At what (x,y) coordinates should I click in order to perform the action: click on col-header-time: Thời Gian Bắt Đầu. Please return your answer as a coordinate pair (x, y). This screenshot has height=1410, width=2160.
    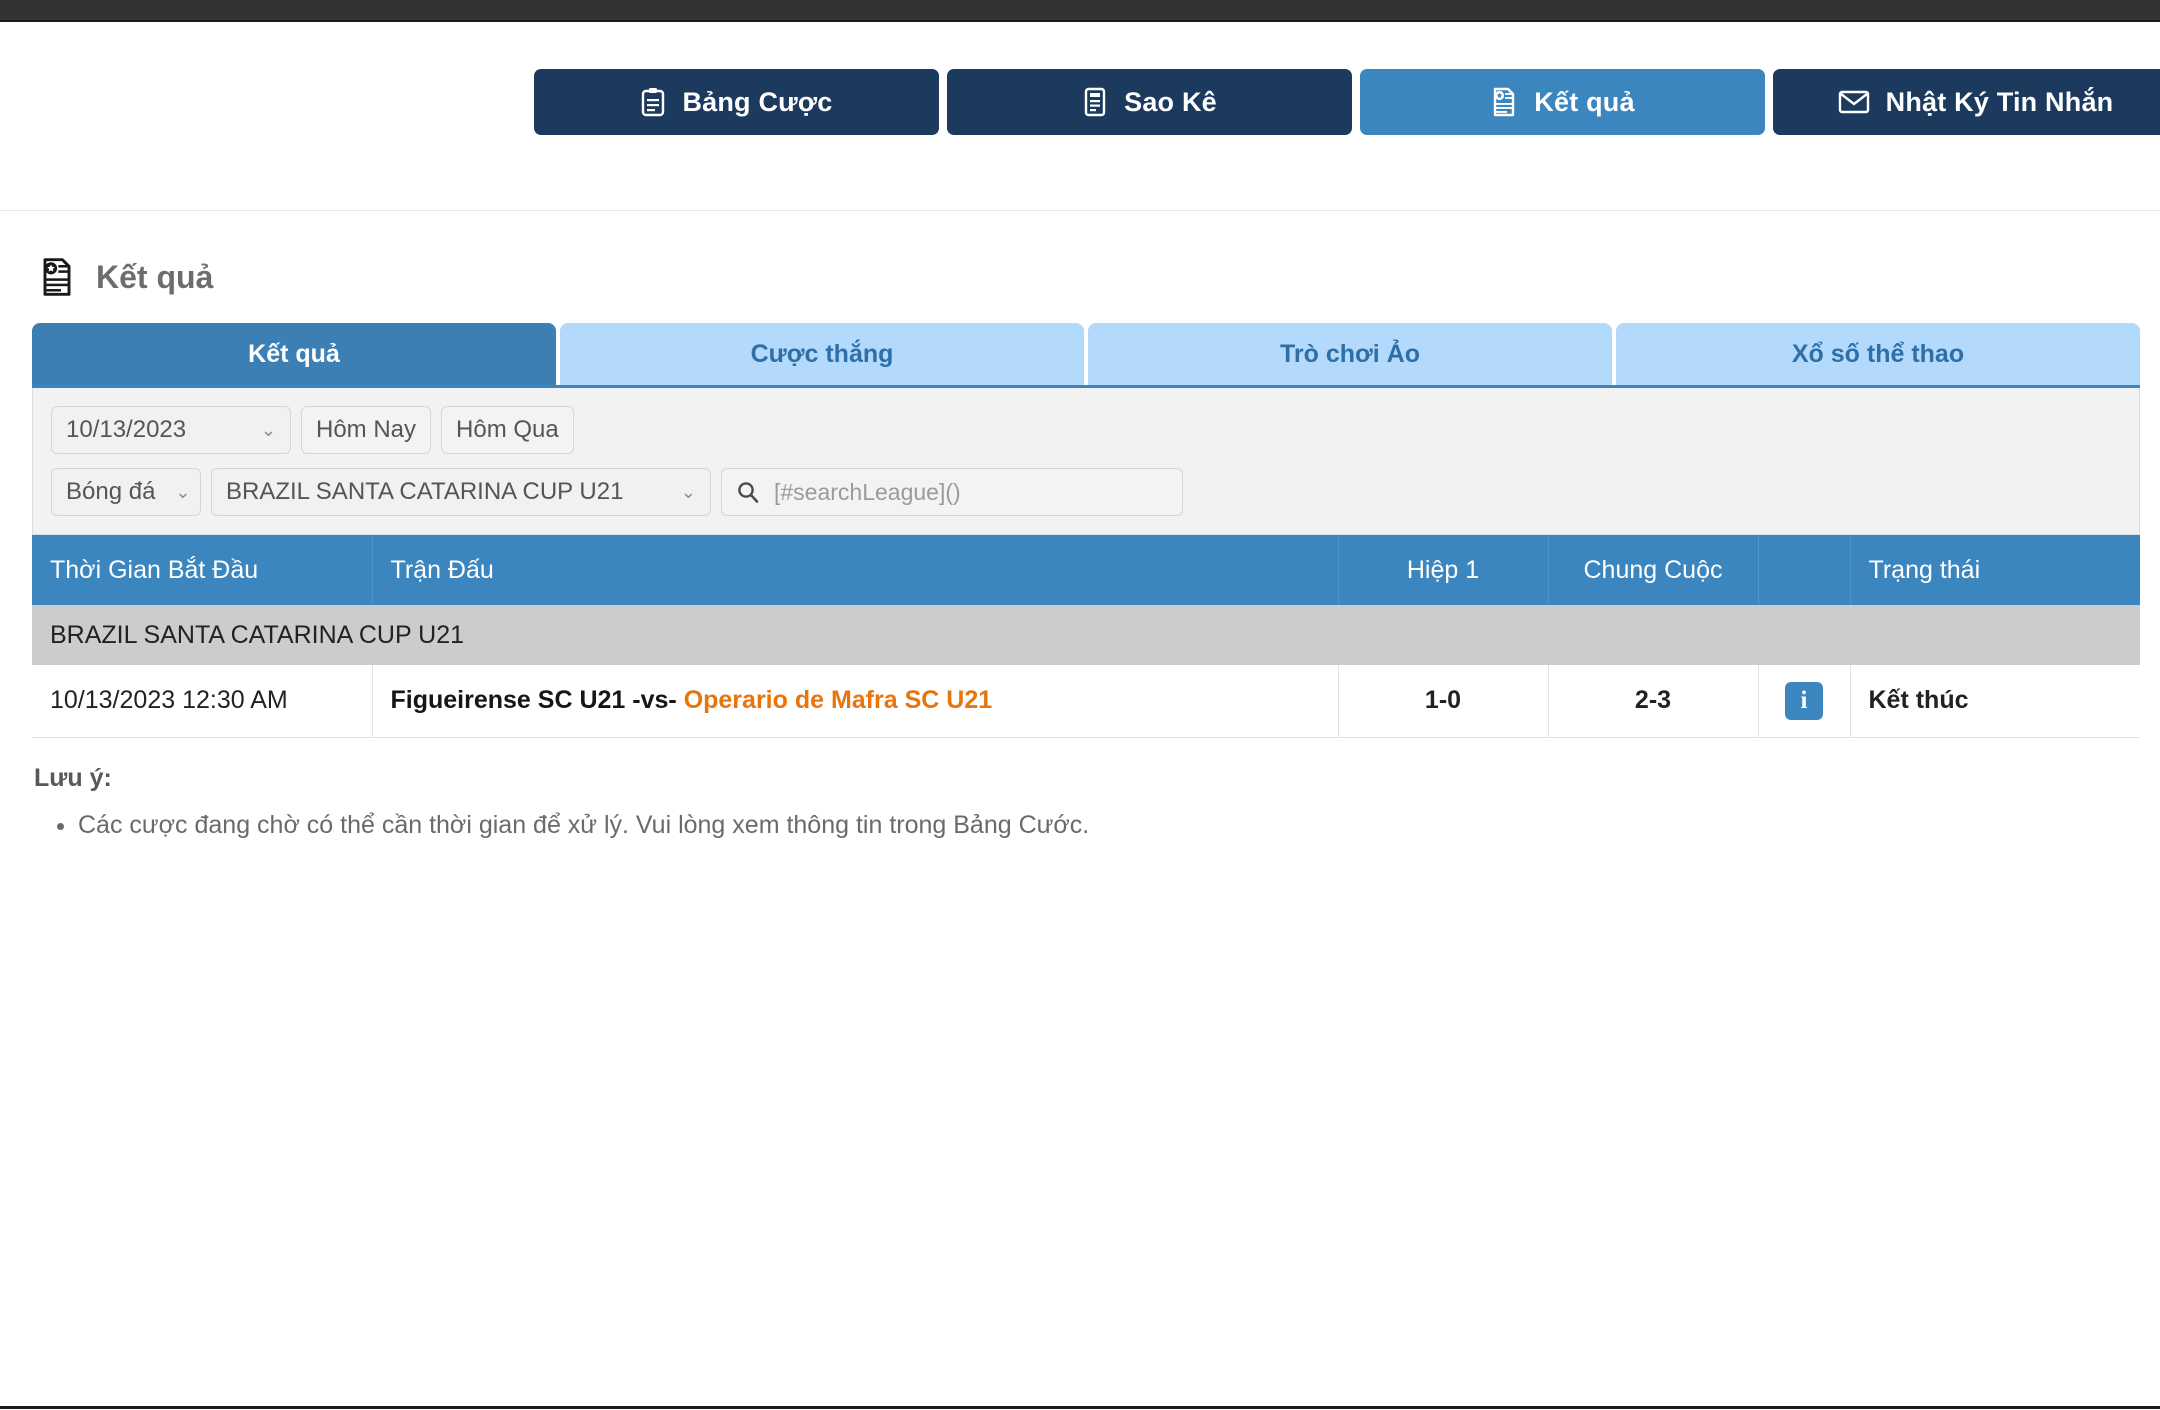
    Looking at the image, I should click on (202, 570).